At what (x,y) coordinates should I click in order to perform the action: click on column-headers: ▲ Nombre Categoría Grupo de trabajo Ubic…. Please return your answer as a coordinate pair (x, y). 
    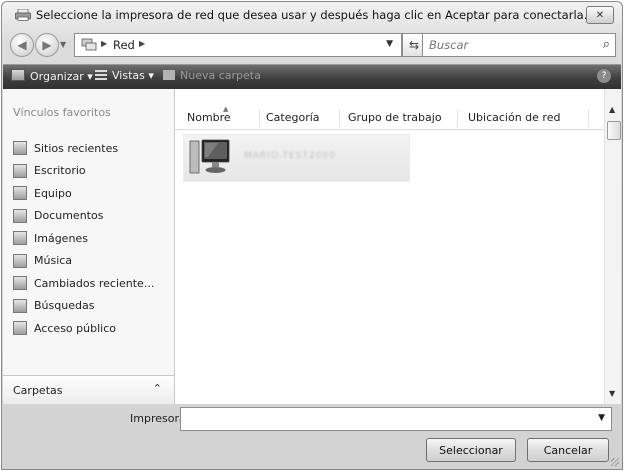
    Looking at the image, I should click on (390, 117).